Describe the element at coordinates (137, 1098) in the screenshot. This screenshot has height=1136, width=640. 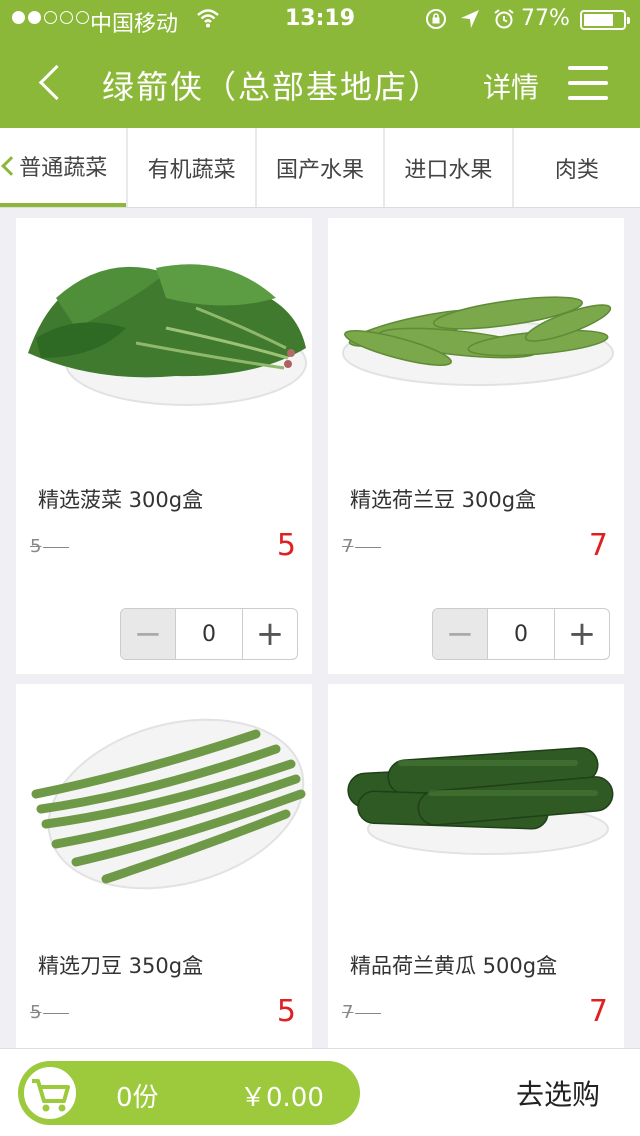
I see `cart-item-count: 0份` at that location.